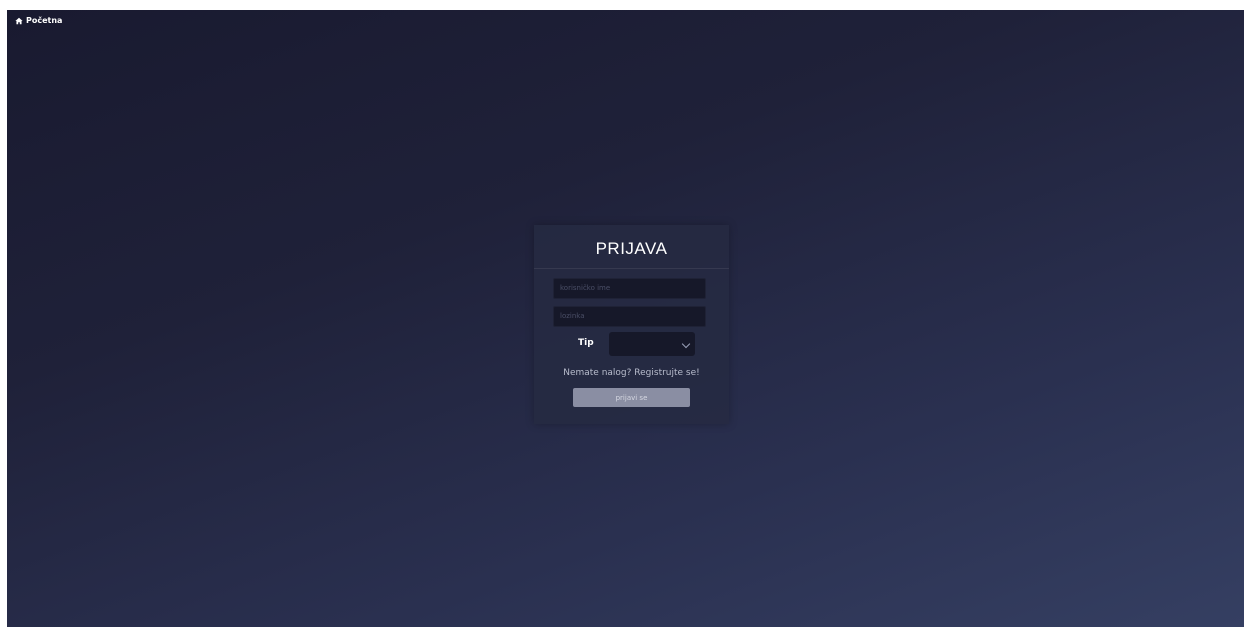 The image size is (1244, 627). What do you see at coordinates (19, 20) in the screenshot?
I see `home-icon` at bounding box center [19, 20].